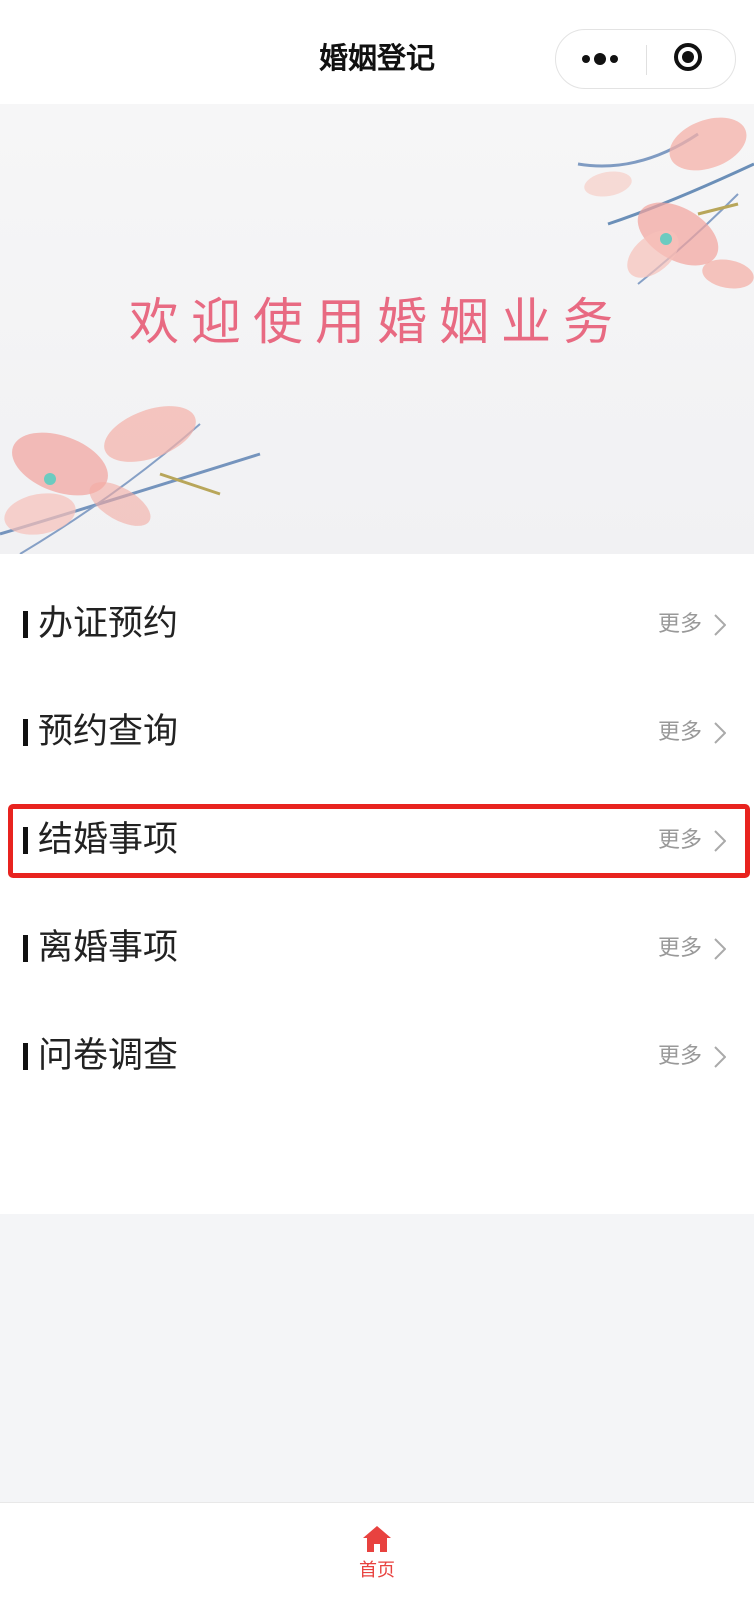 Image resolution: width=754 pixels, height=1600 pixels. Describe the element at coordinates (601, 59) in the screenshot. I see `more-button` at that location.